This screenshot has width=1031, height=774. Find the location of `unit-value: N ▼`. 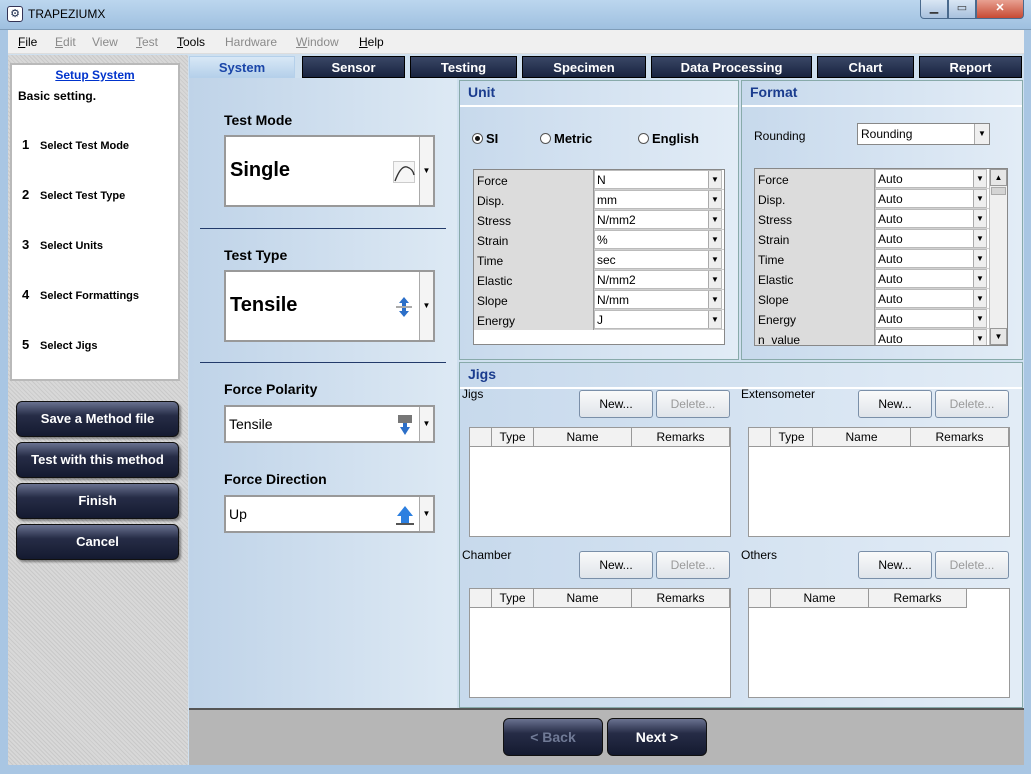

unit-value: N ▼ is located at coordinates (658, 179).